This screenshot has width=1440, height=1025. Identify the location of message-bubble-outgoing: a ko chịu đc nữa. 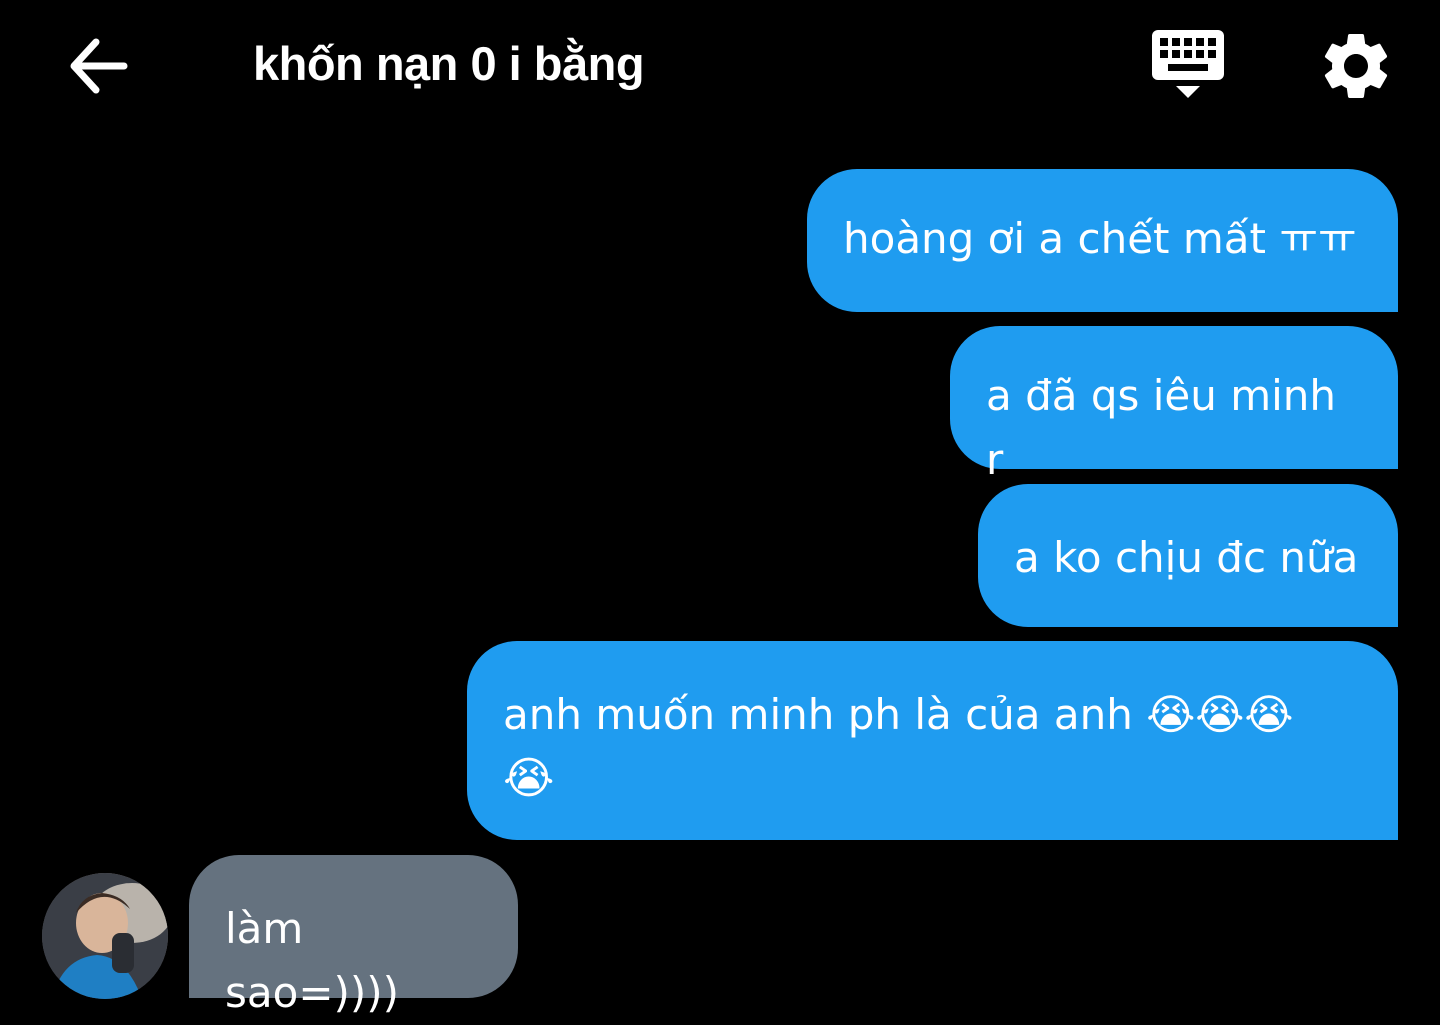
(1188, 555).